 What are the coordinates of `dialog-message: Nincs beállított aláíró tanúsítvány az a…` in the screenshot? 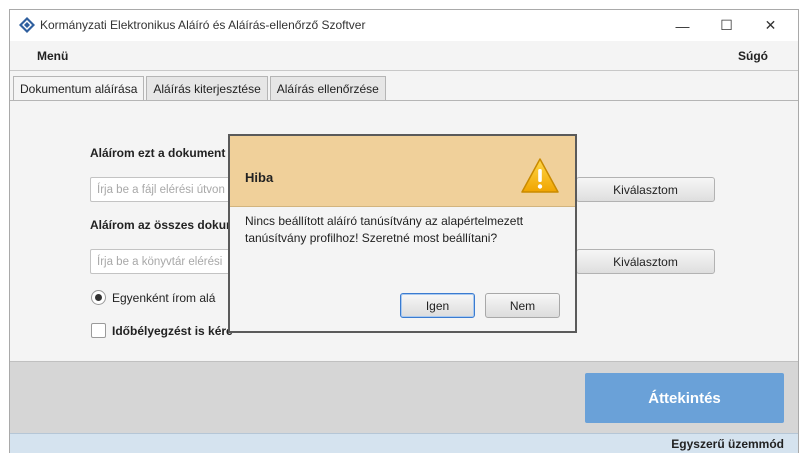 It's located at (384, 229).